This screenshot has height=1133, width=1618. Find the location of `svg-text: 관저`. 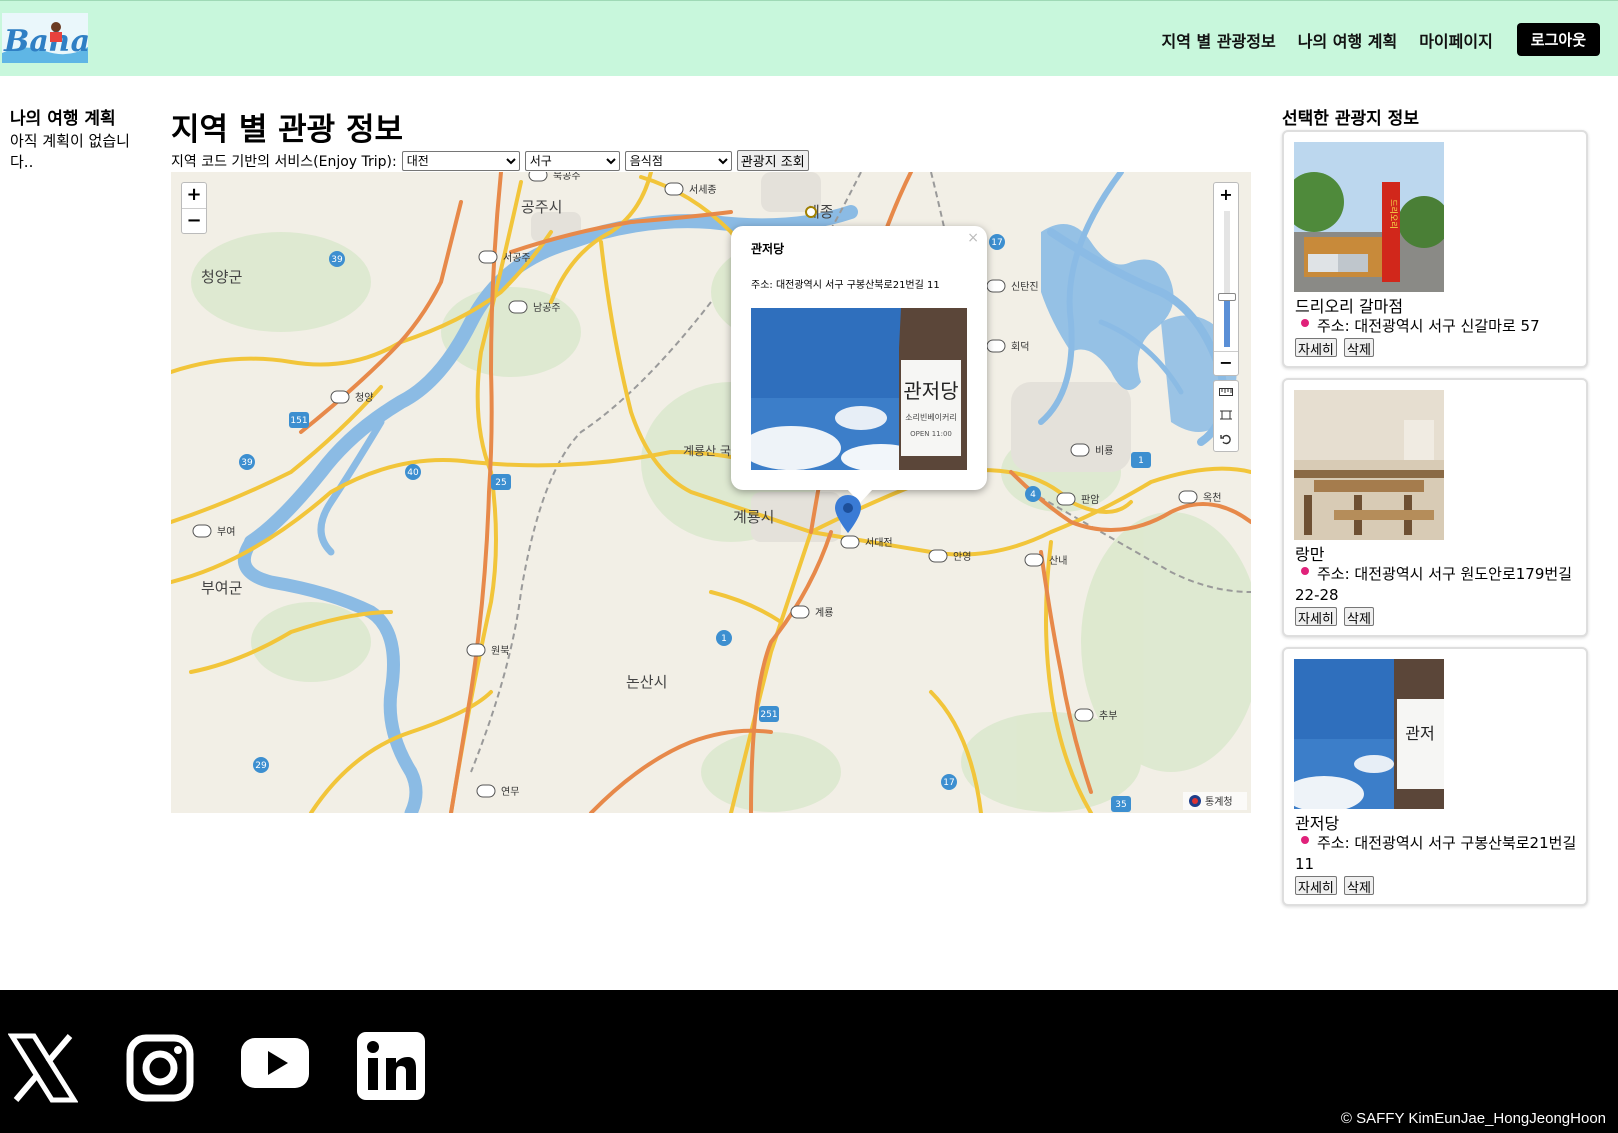

svg-text: 관저 is located at coordinates (1419, 733).